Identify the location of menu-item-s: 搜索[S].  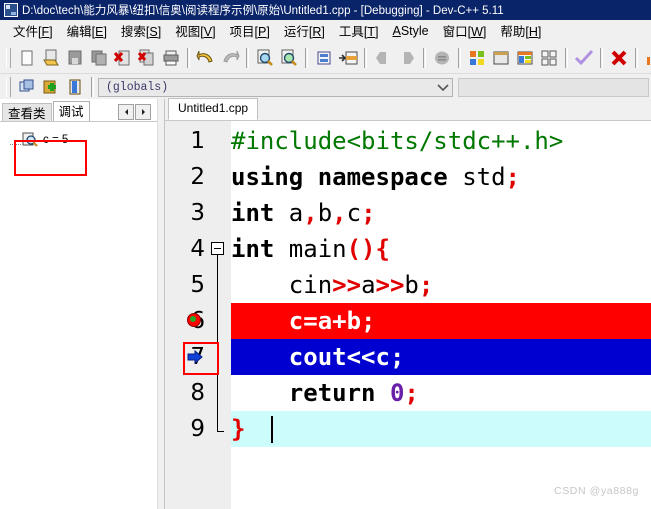
(141, 30).